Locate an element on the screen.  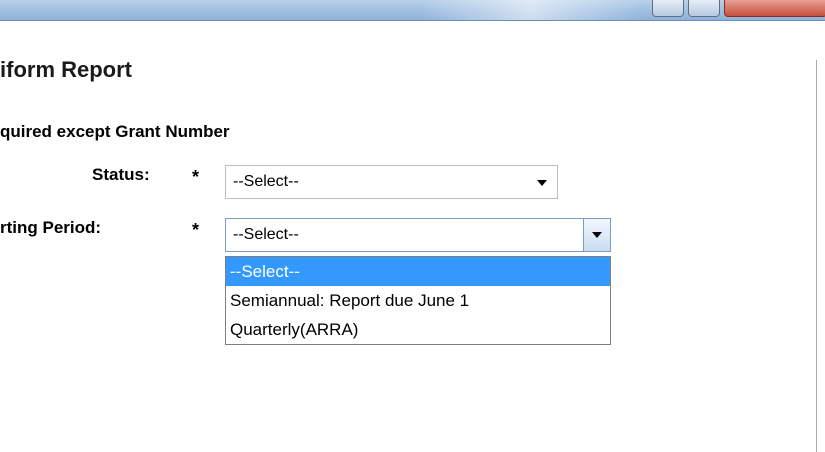
page-title: iform Report is located at coordinates (66, 69).